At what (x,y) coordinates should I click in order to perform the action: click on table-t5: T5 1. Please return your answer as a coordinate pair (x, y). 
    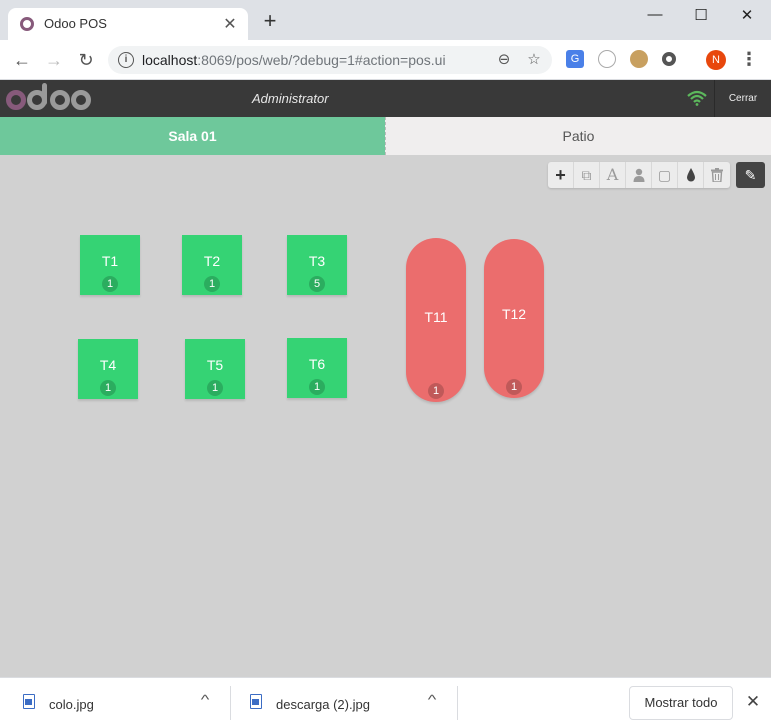
    Looking at the image, I should click on (215, 369).